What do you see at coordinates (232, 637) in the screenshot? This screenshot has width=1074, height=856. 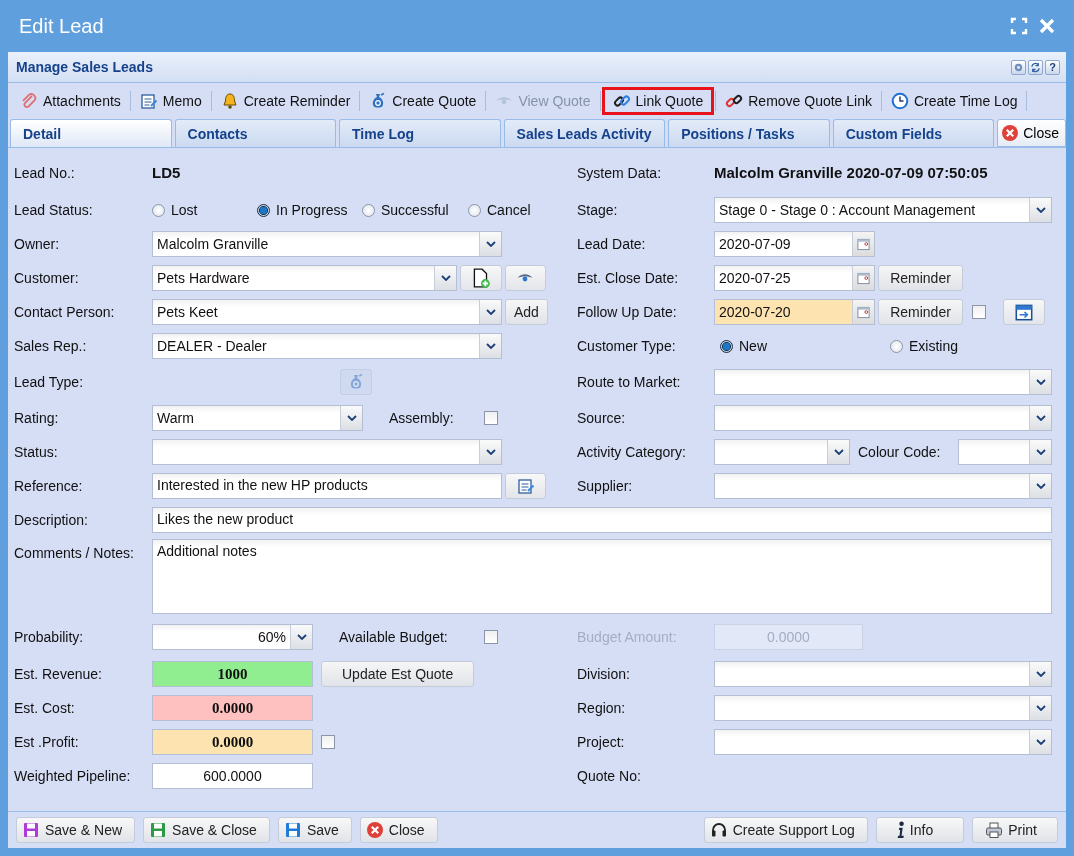 I see `dropdown: 60%` at bounding box center [232, 637].